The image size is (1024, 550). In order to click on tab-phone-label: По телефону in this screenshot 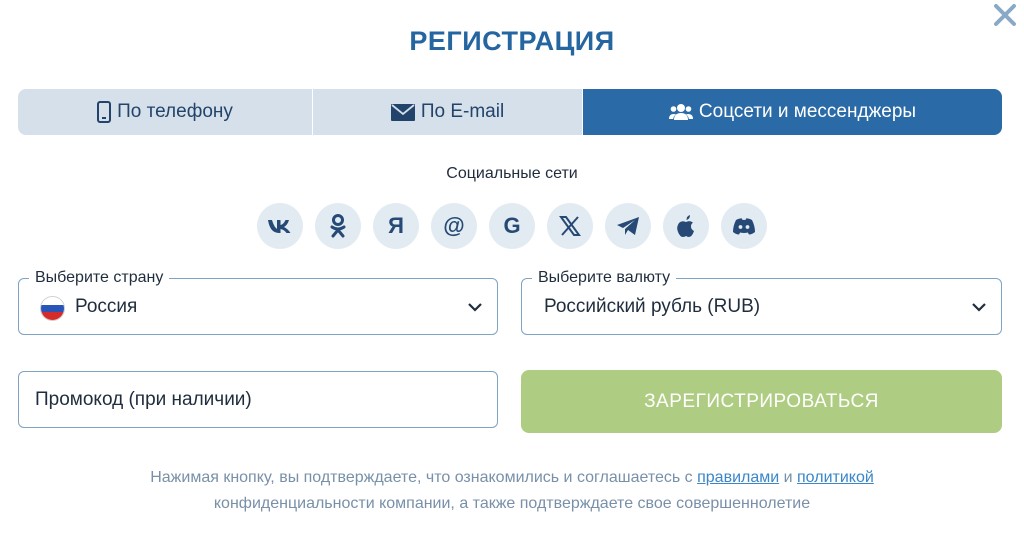, I will do `click(175, 111)`.